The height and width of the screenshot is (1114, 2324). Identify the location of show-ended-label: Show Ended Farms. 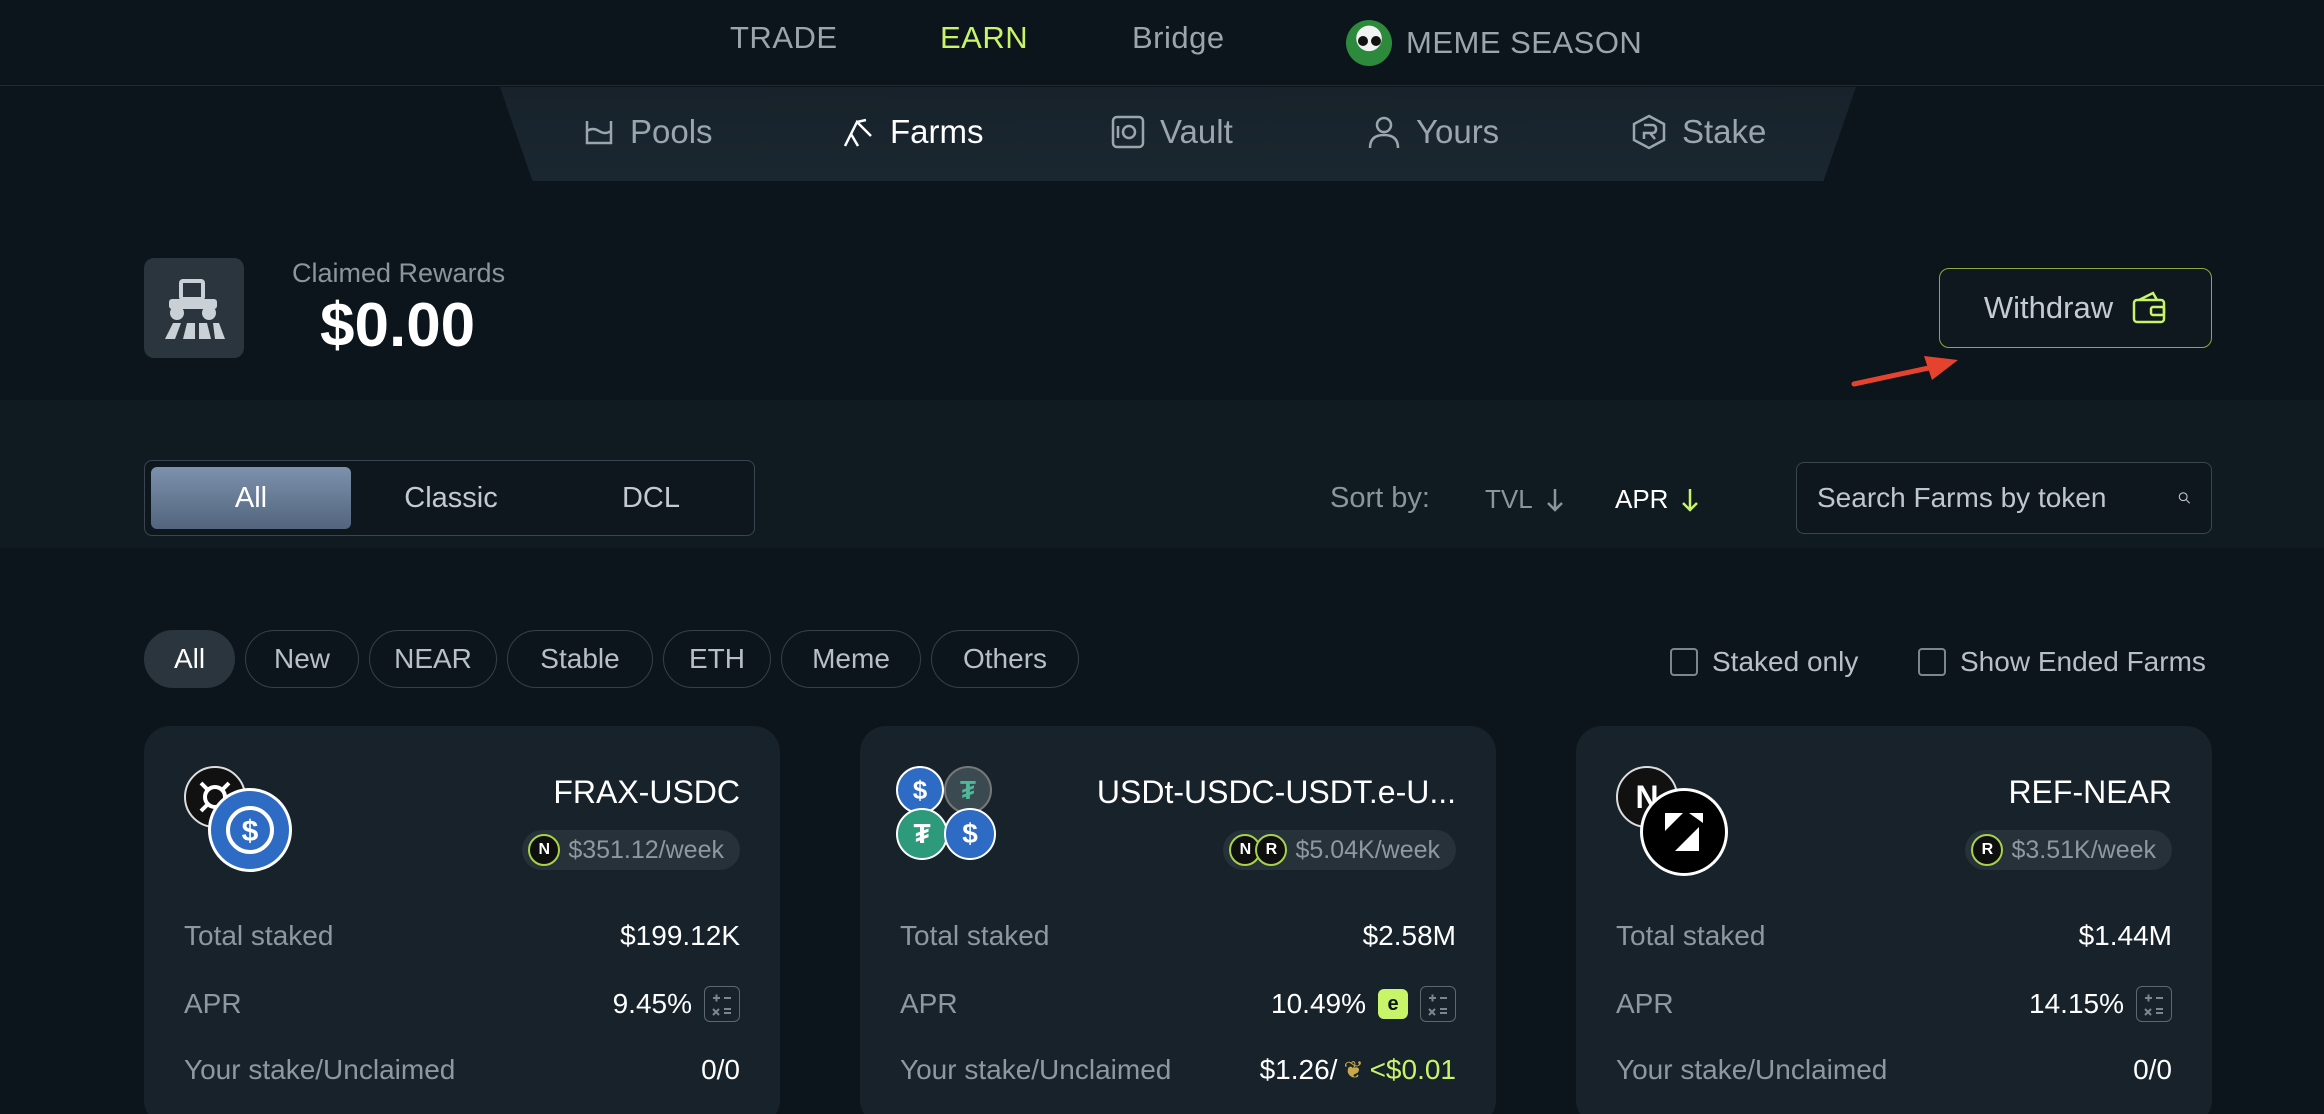
(2083, 661).